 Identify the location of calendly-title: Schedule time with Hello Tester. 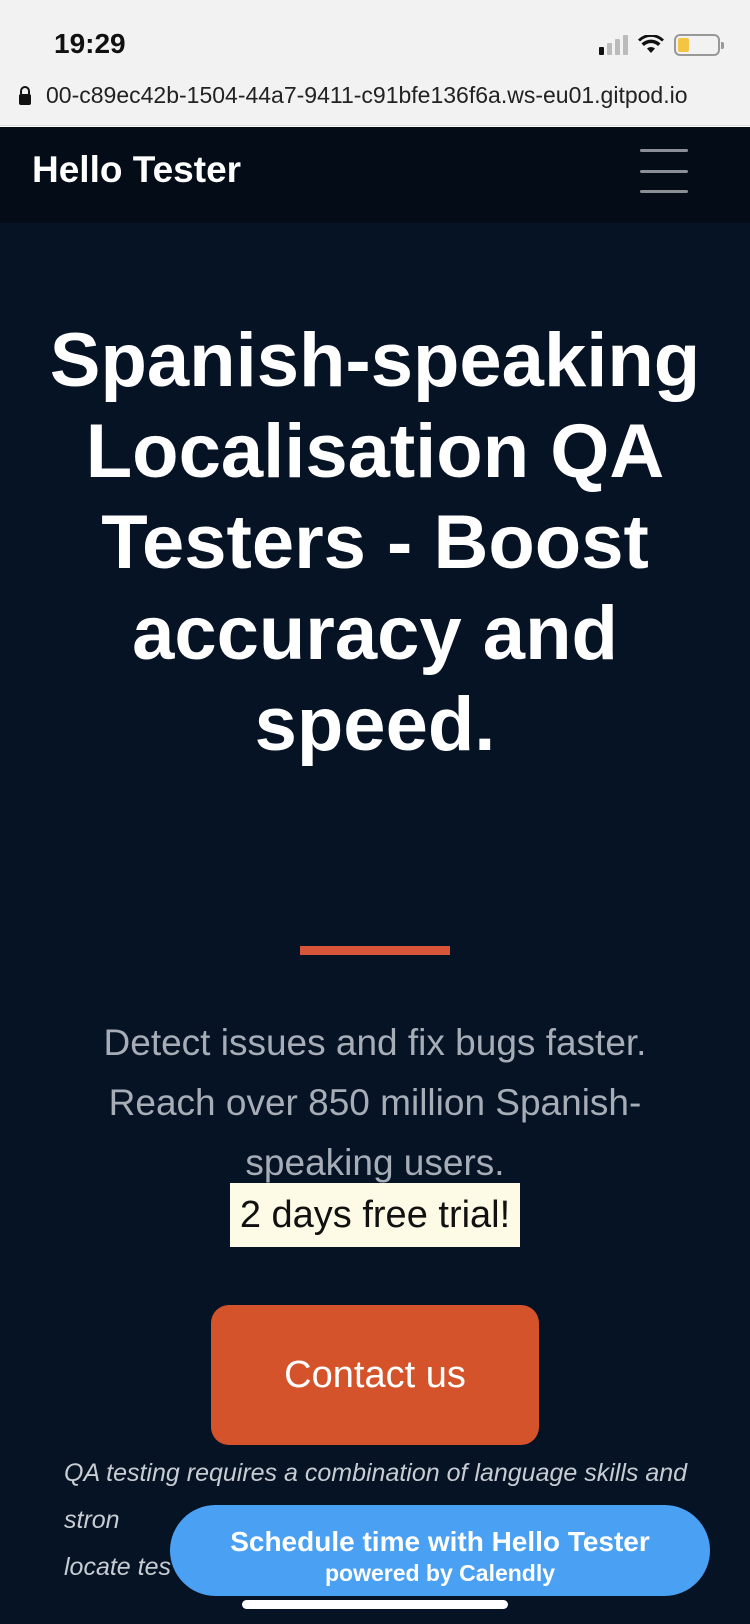
(440, 1541).